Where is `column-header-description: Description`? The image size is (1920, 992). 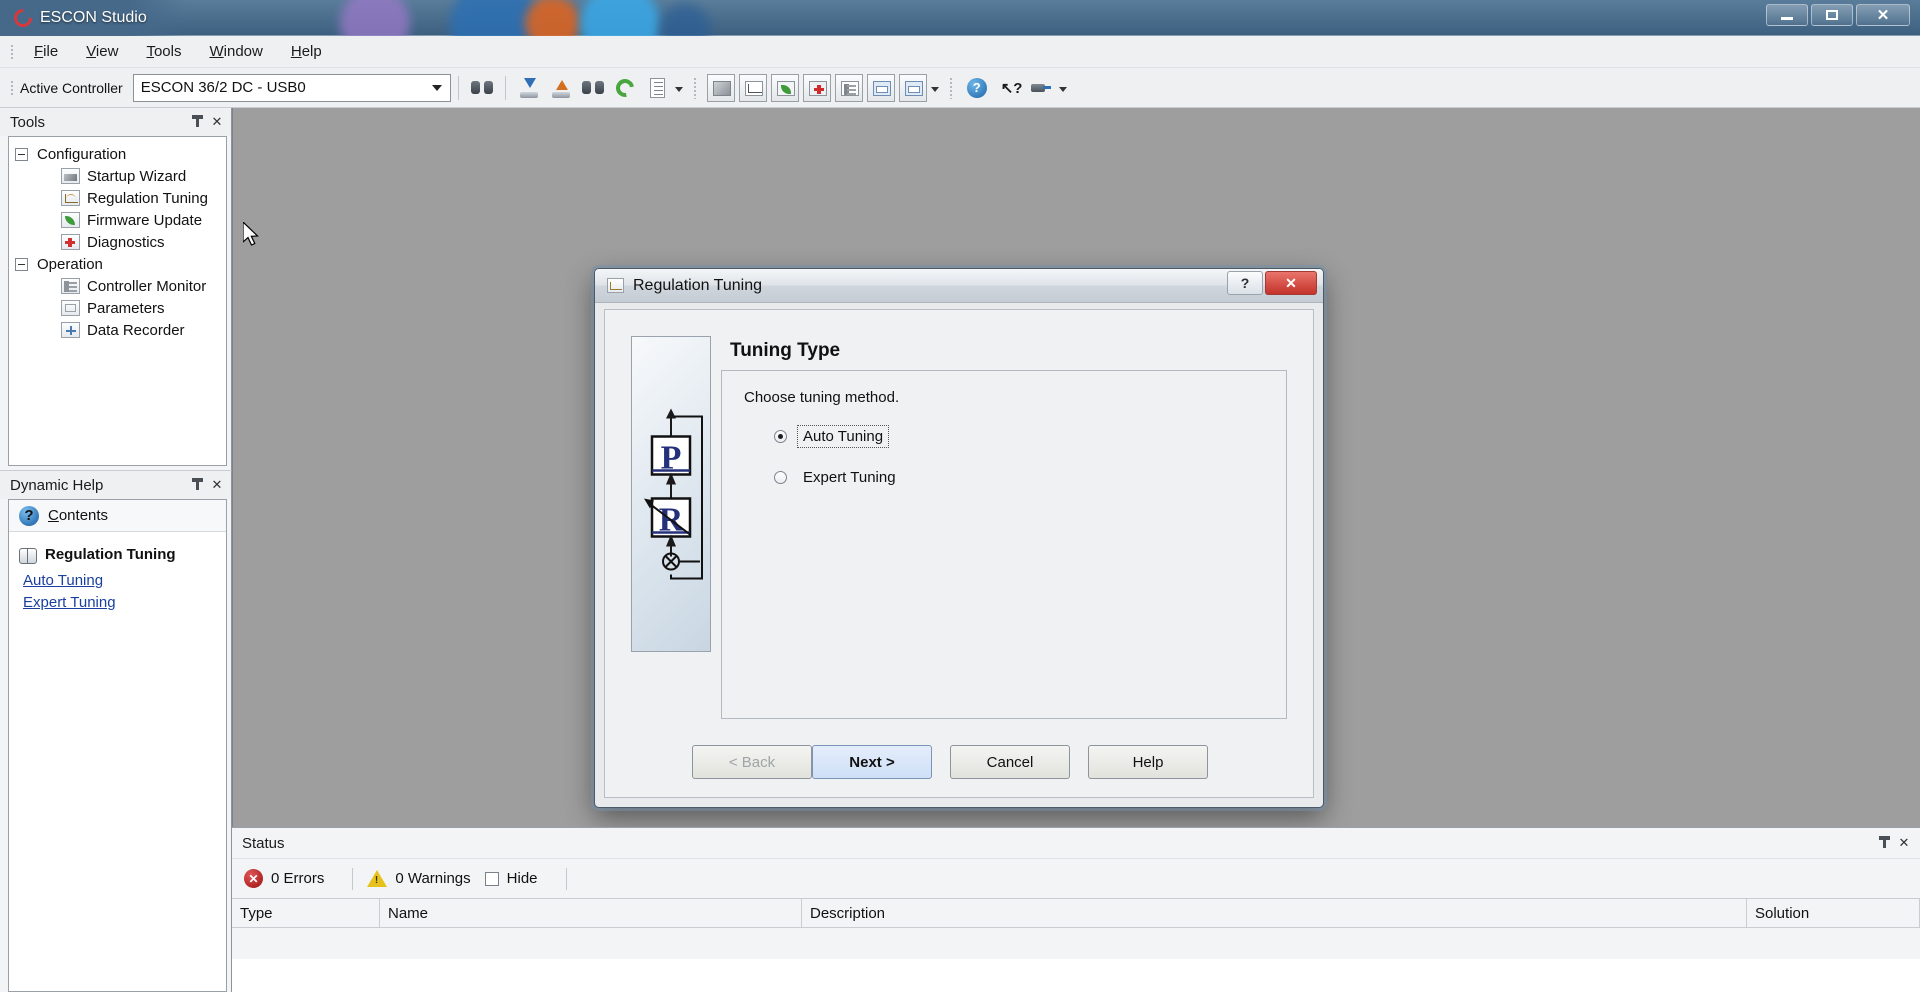
column-header-description: Description is located at coordinates (1274, 913).